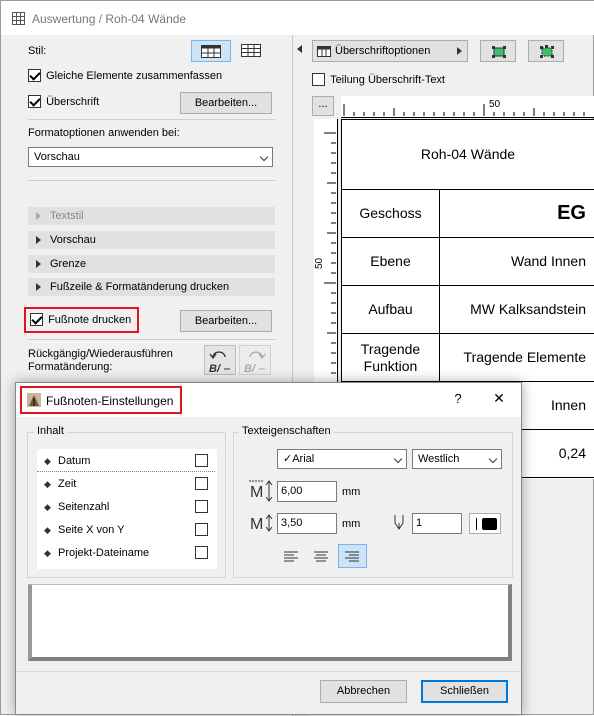 This screenshot has width=594, height=716. Describe the element at coordinates (126, 530) in the screenshot. I see `list-item: ◆ Seite X von Y` at that location.